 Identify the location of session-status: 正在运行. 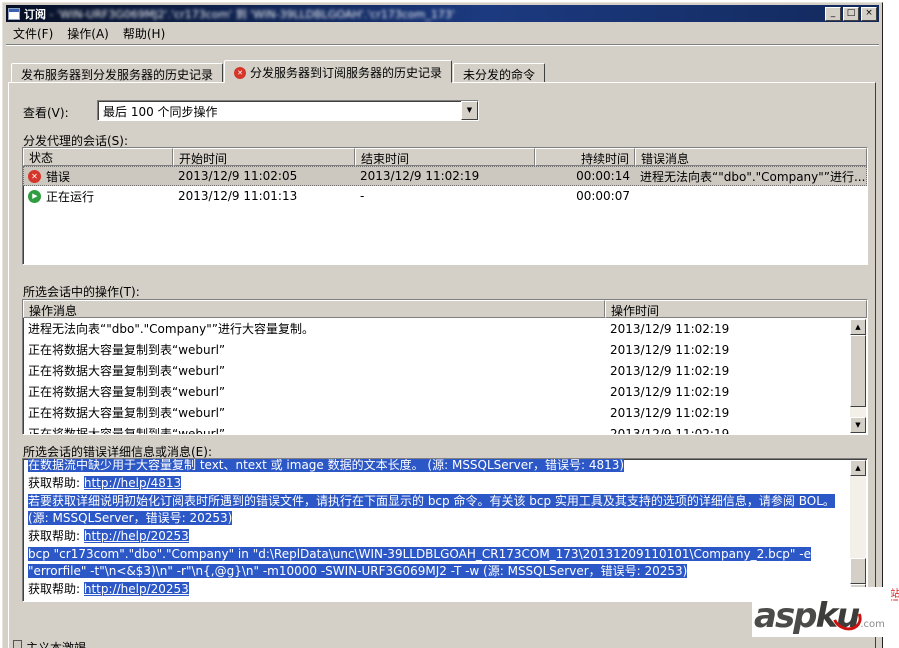
(70, 196).